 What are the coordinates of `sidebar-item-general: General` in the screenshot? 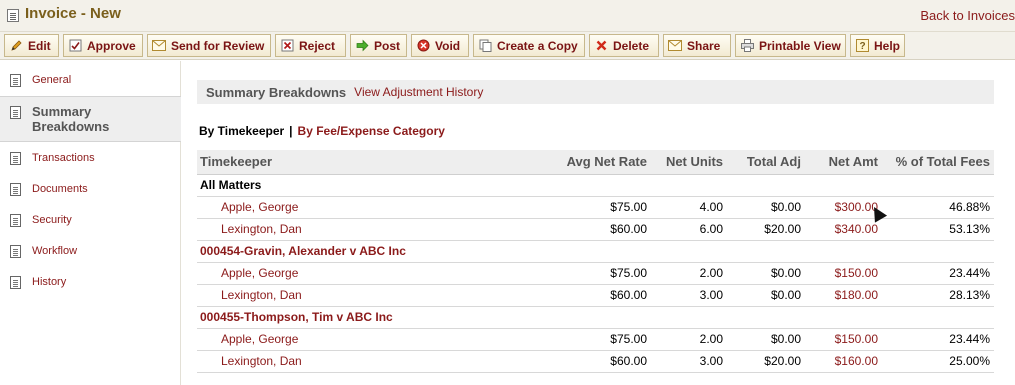 It's located at (90, 80).